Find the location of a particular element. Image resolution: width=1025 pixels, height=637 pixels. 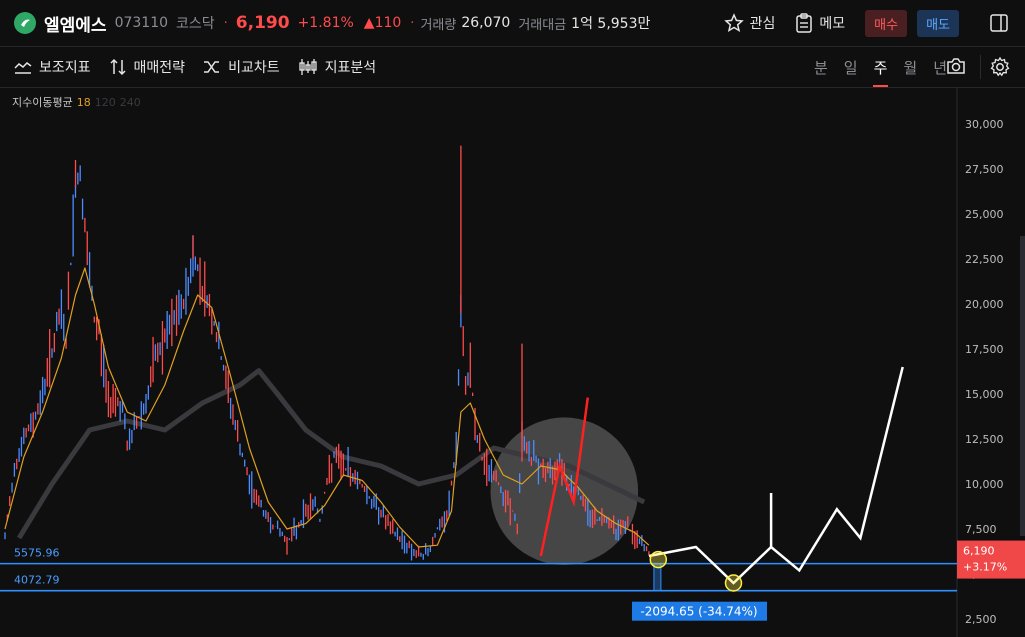

current-change-label: +3.17% is located at coordinates (985, 567).